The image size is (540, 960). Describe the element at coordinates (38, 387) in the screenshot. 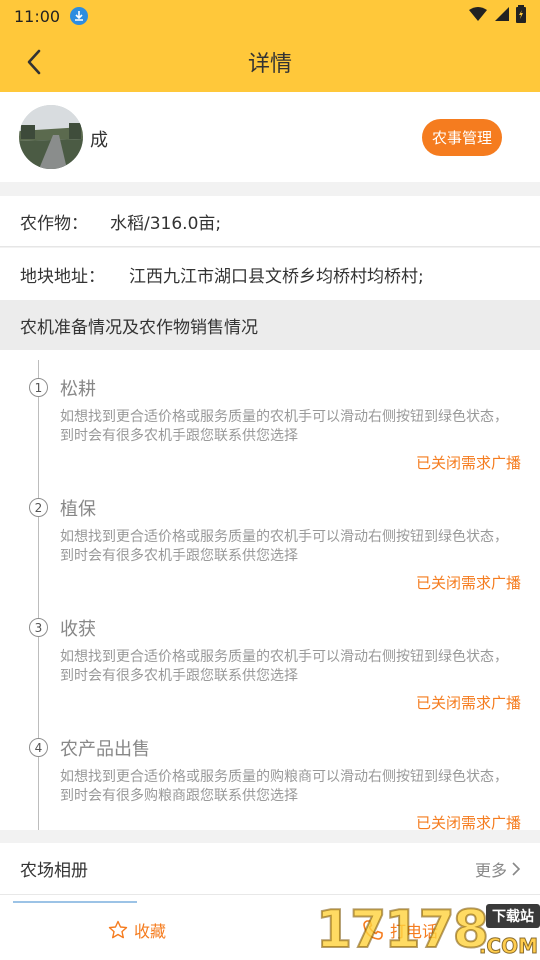

I see `step-number: 1` at that location.